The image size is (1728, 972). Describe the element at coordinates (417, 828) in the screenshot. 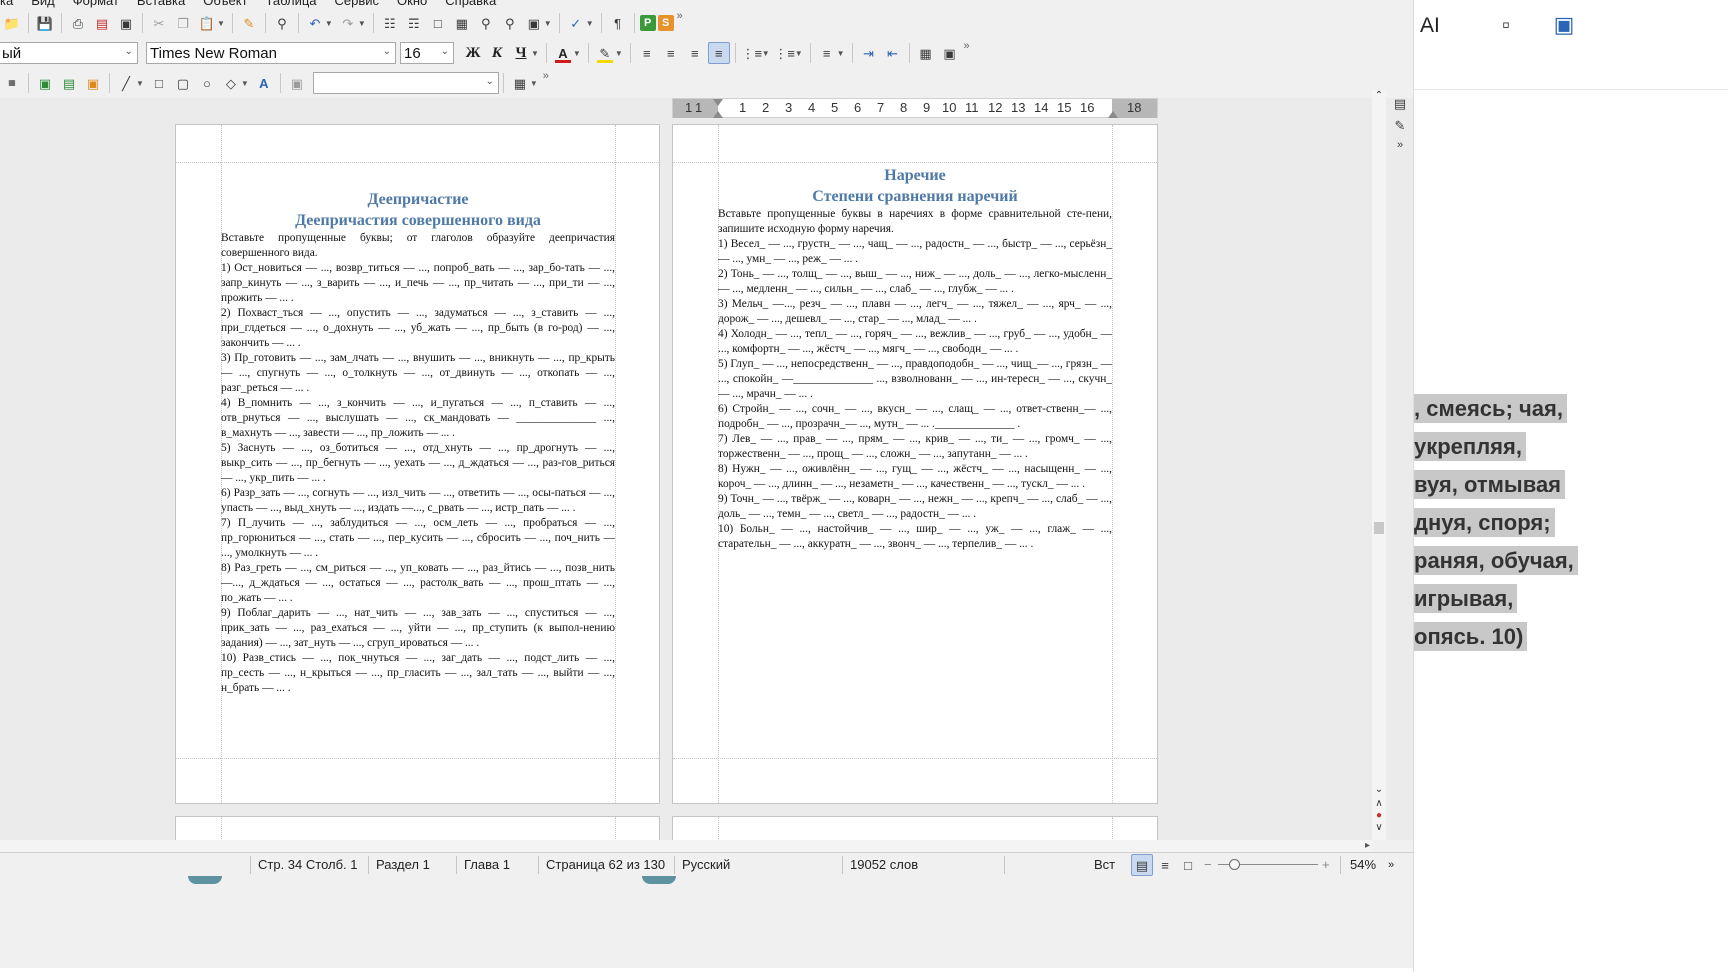

I see `page-next-left` at that location.